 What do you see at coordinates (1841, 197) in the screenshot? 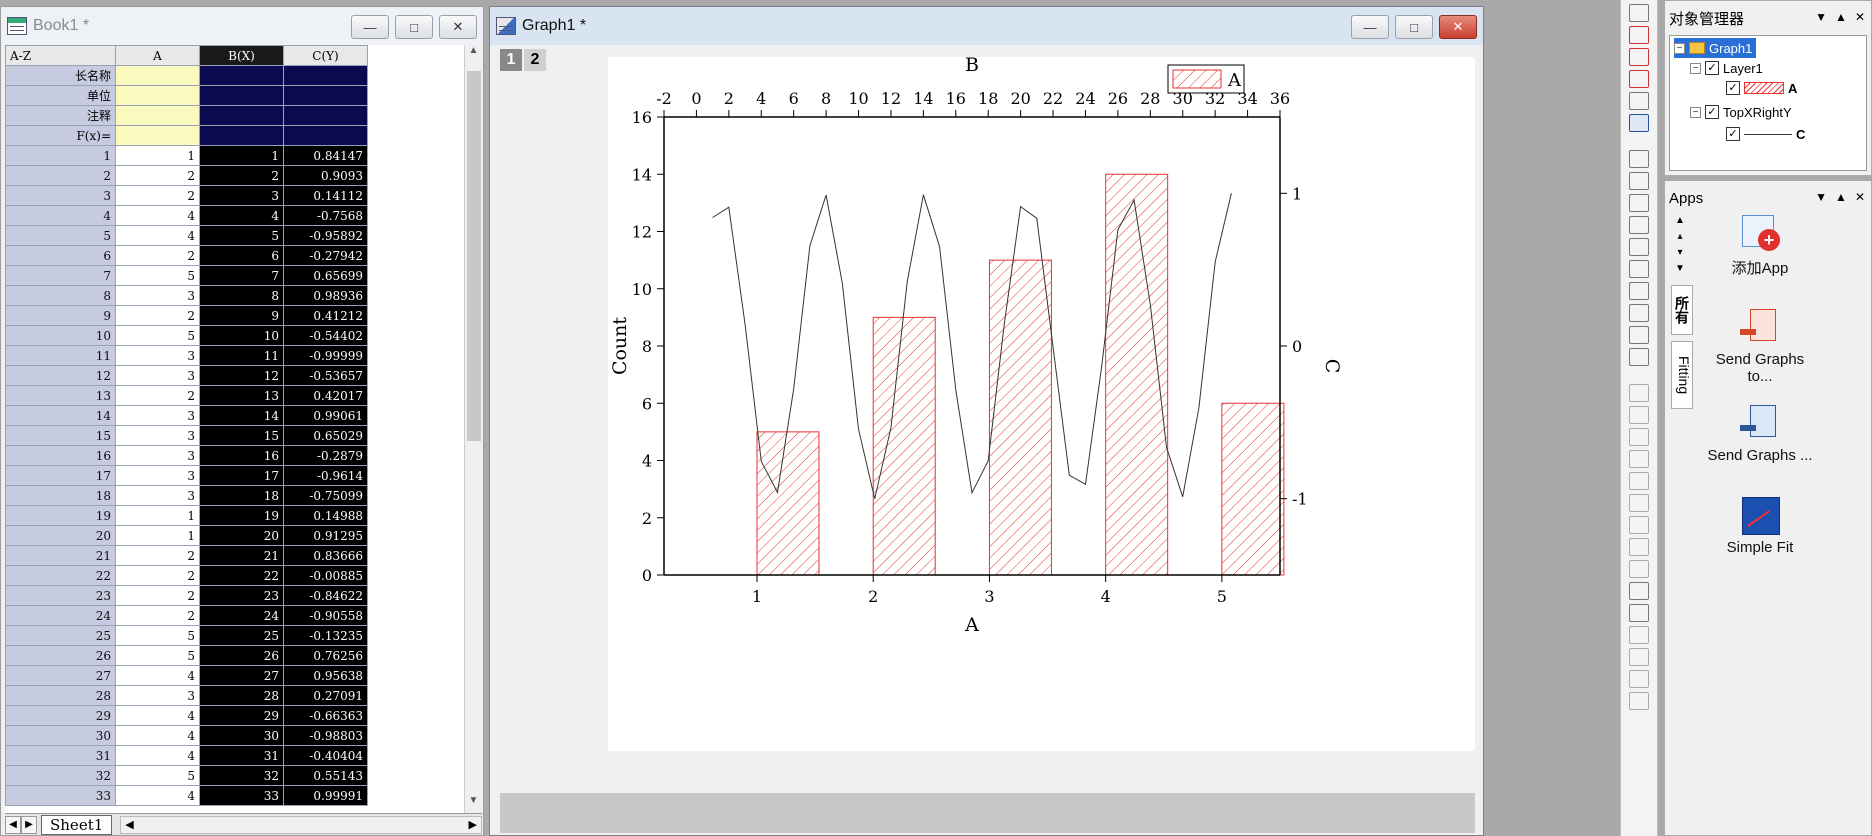
I see `pin-icon: ▲` at bounding box center [1841, 197].